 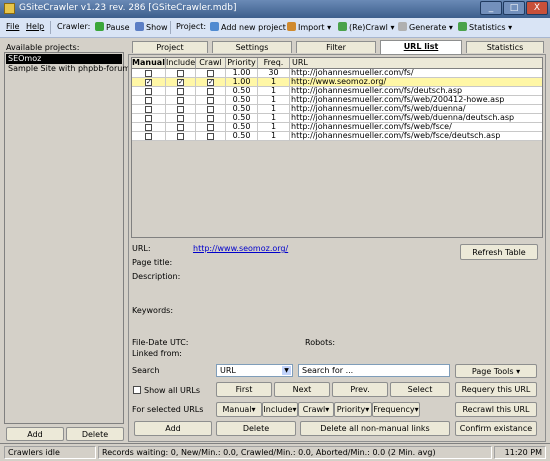 I want to click on column-header-freq: Freq., so click(x=274, y=63).